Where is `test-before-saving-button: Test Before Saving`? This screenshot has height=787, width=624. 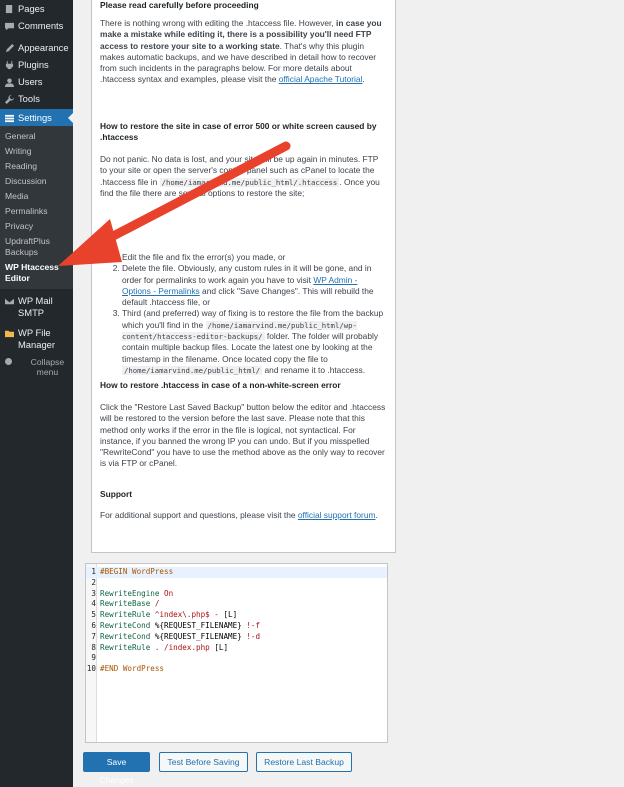 test-before-saving-button: Test Before Saving is located at coordinates (203, 762).